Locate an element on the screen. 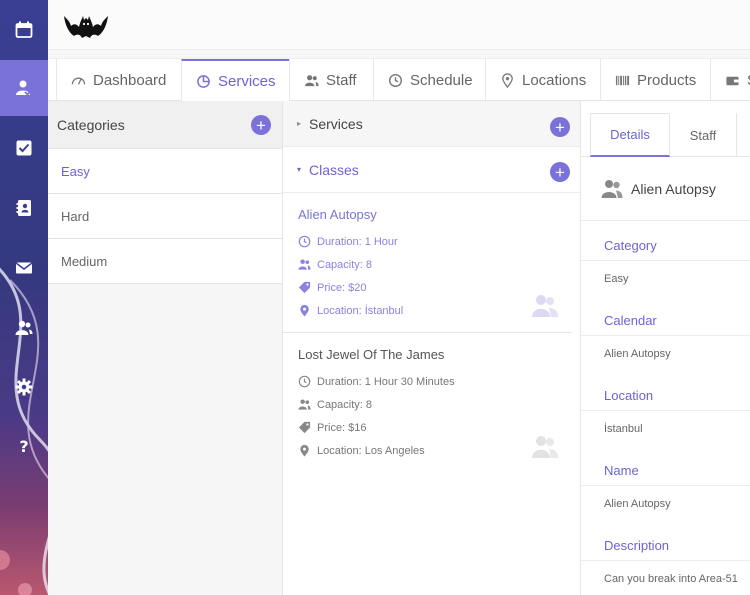  tab-locations: Locations is located at coordinates (542, 80).